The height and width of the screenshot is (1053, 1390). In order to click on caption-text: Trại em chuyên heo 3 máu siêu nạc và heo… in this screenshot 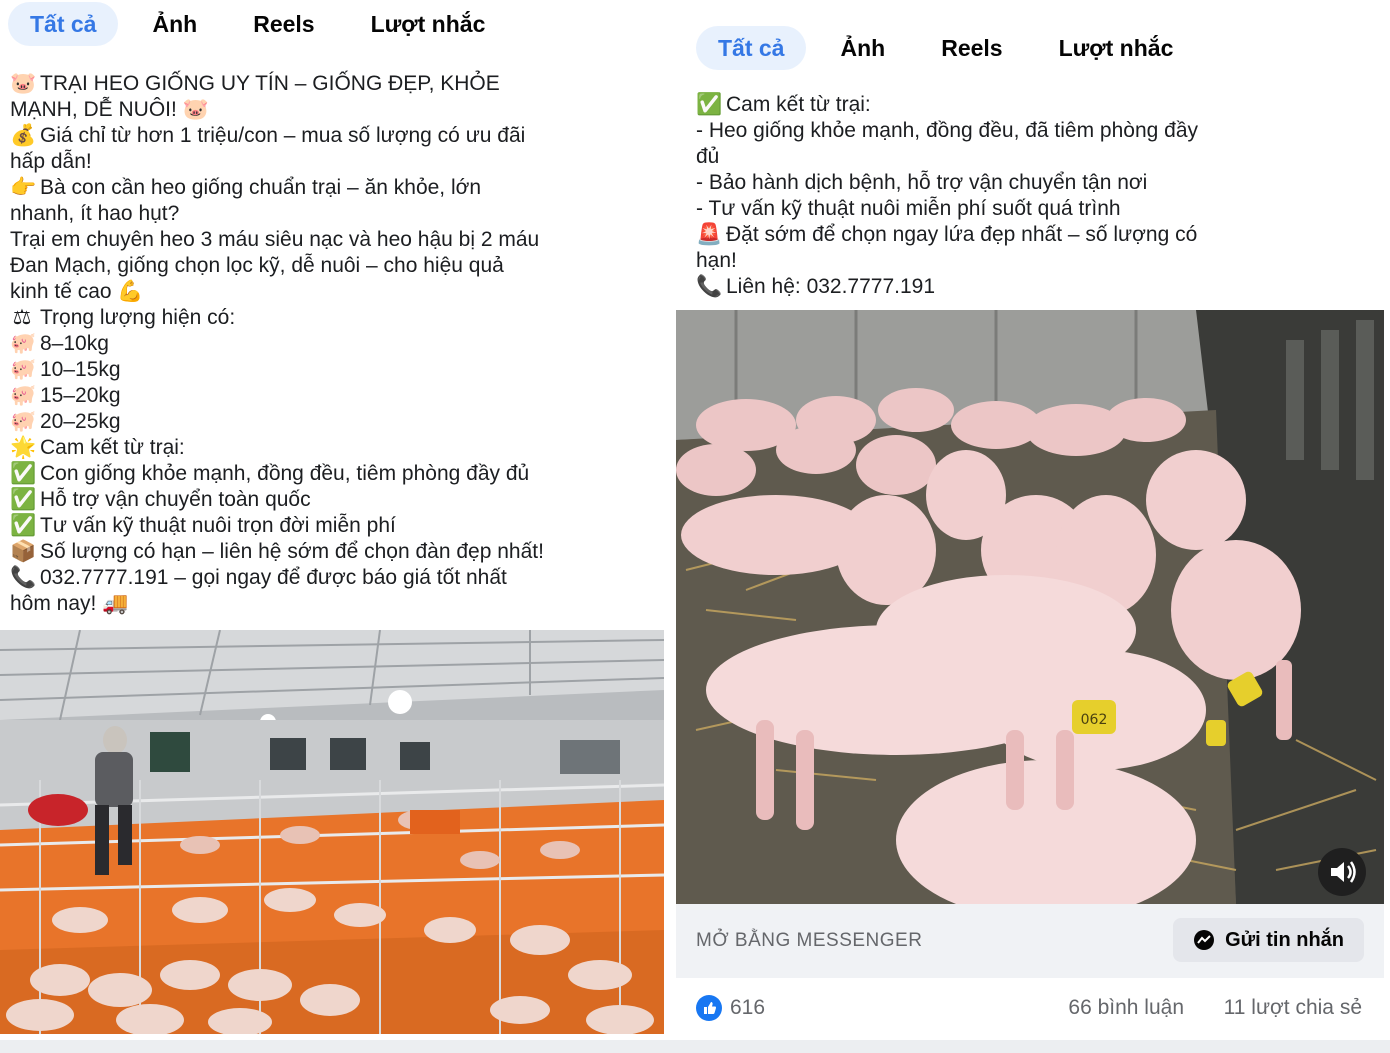, I will do `click(275, 239)`.